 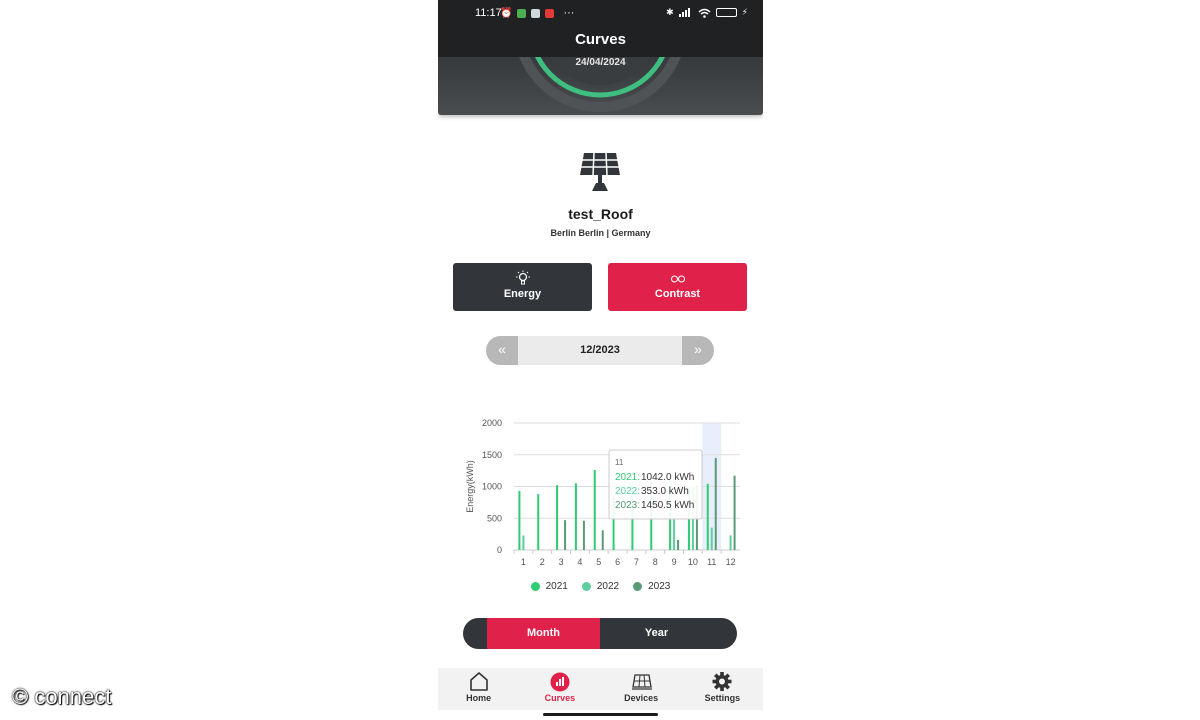 What do you see at coordinates (722, 681) in the screenshot?
I see `gear-icon` at bounding box center [722, 681].